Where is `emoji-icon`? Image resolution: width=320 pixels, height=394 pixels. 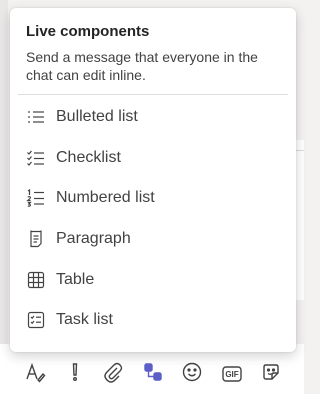
emoji-icon is located at coordinates (192, 374).